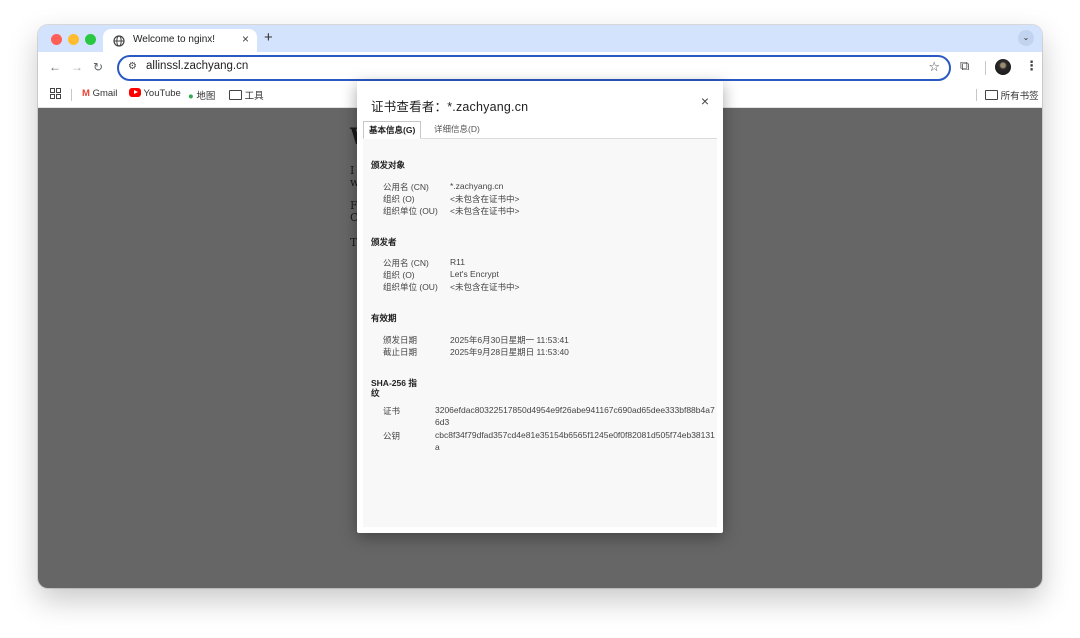 This screenshot has height=638, width=1080. What do you see at coordinates (174, 39) in the screenshot?
I see `tab-title: Welcome to nginx!` at bounding box center [174, 39].